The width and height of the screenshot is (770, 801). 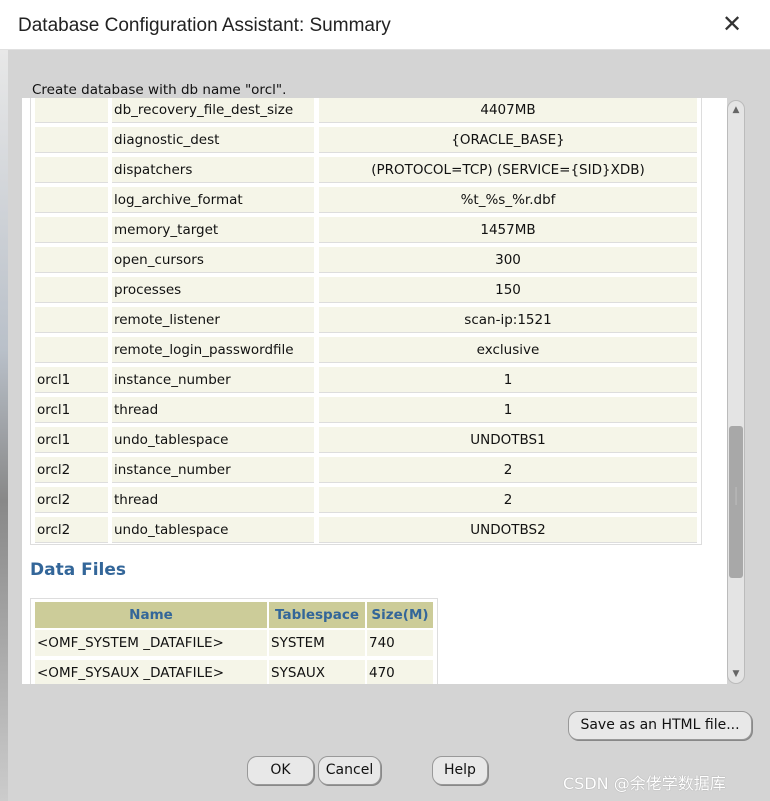 What do you see at coordinates (213, 200) in the screenshot?
I see `param-name: log_archive_format` at bounding box center [213, 200].